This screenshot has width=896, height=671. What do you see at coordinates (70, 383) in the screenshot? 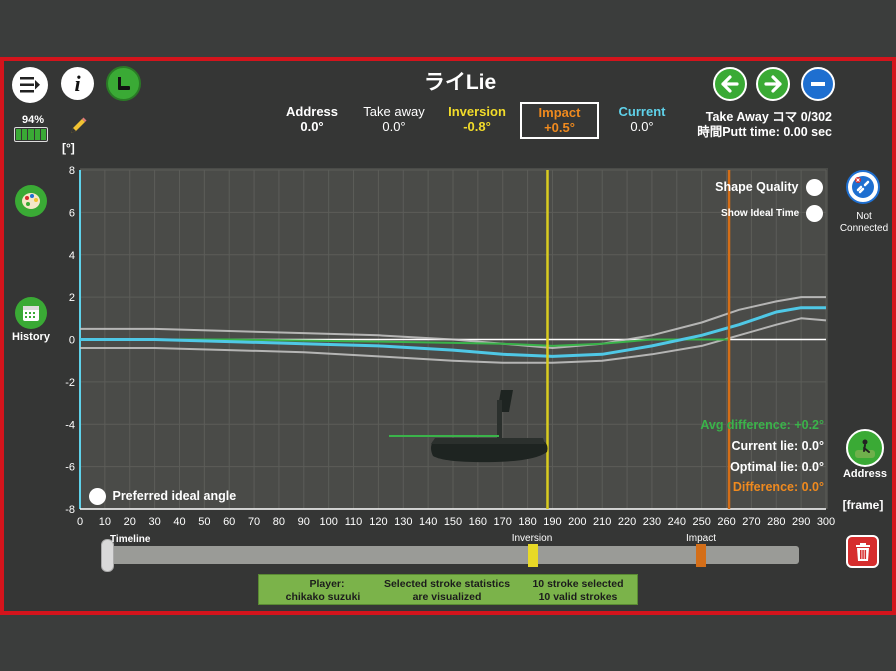
I see `y-tick-label: -2` at bounding box center [70, 383].